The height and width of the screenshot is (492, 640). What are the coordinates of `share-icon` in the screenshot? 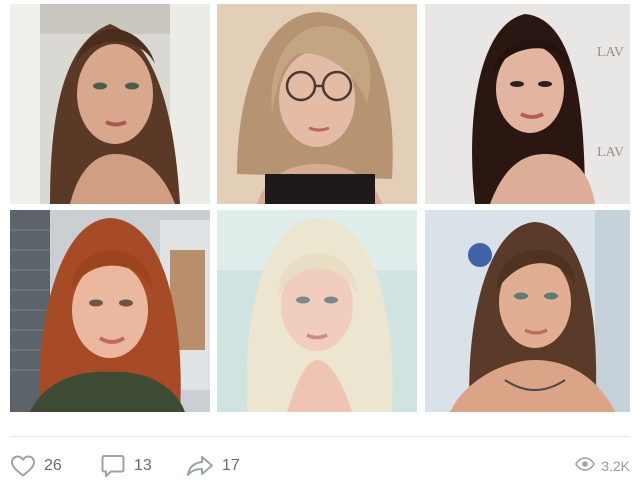 It's located at (200, 466).